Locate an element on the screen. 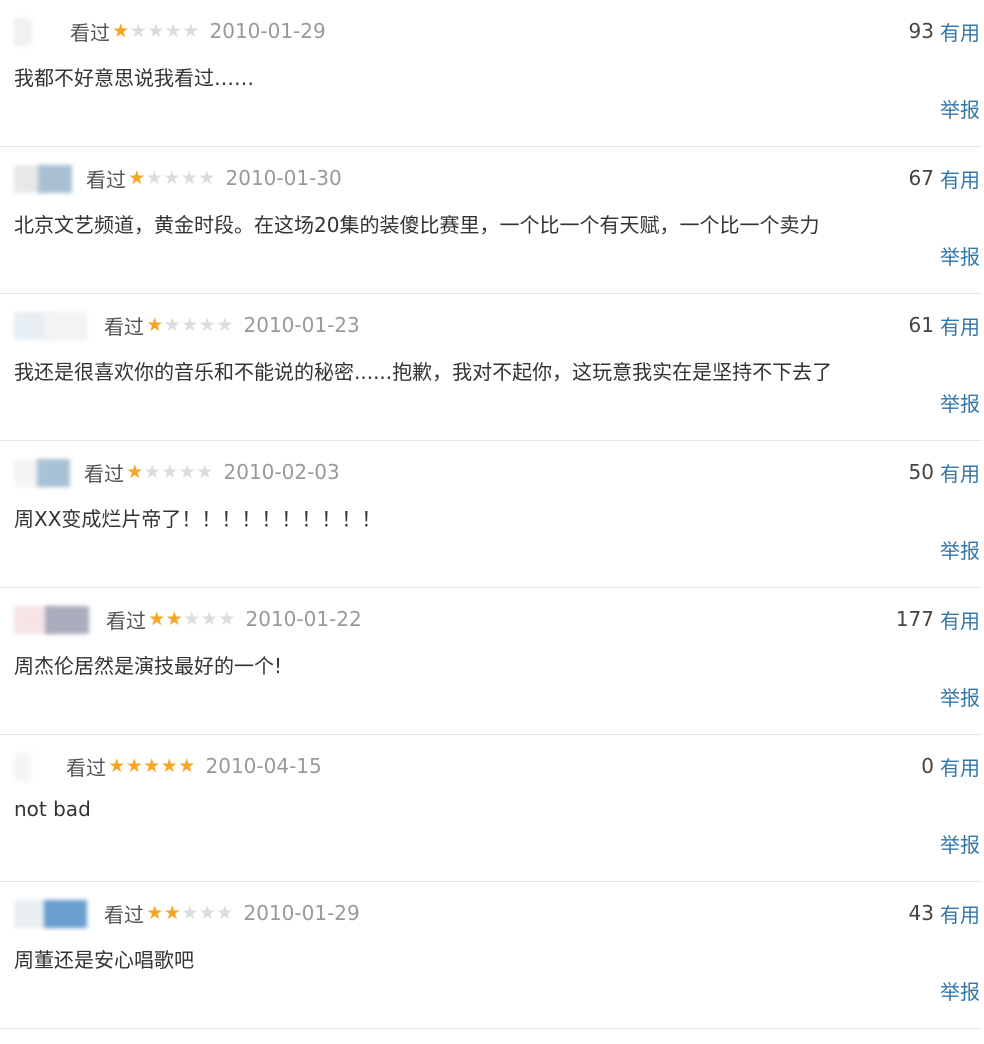 Image resolution: width=984 pixels, height=1044 pixels. review-meta: 看过 ★ ★ ★ ★ ★ 2010-01-23 is located at coordinates (187, 326).